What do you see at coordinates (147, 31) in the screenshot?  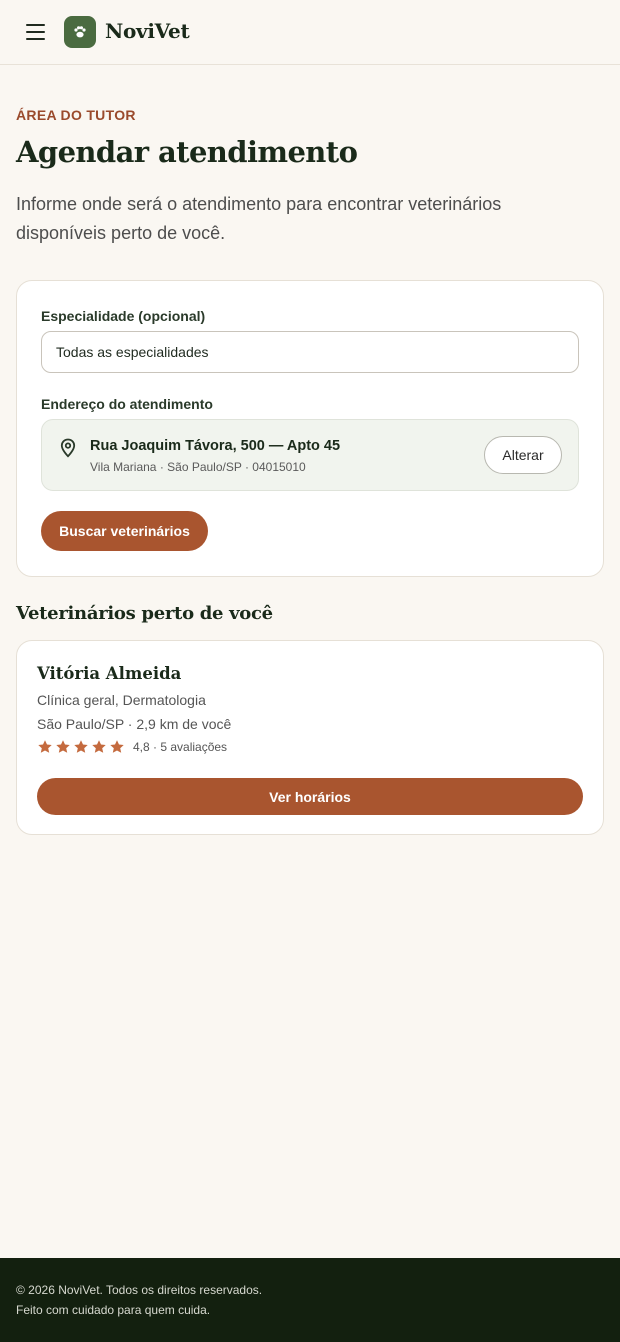 I see `brand-name: NoviVet` at bounding box center [147, 31].